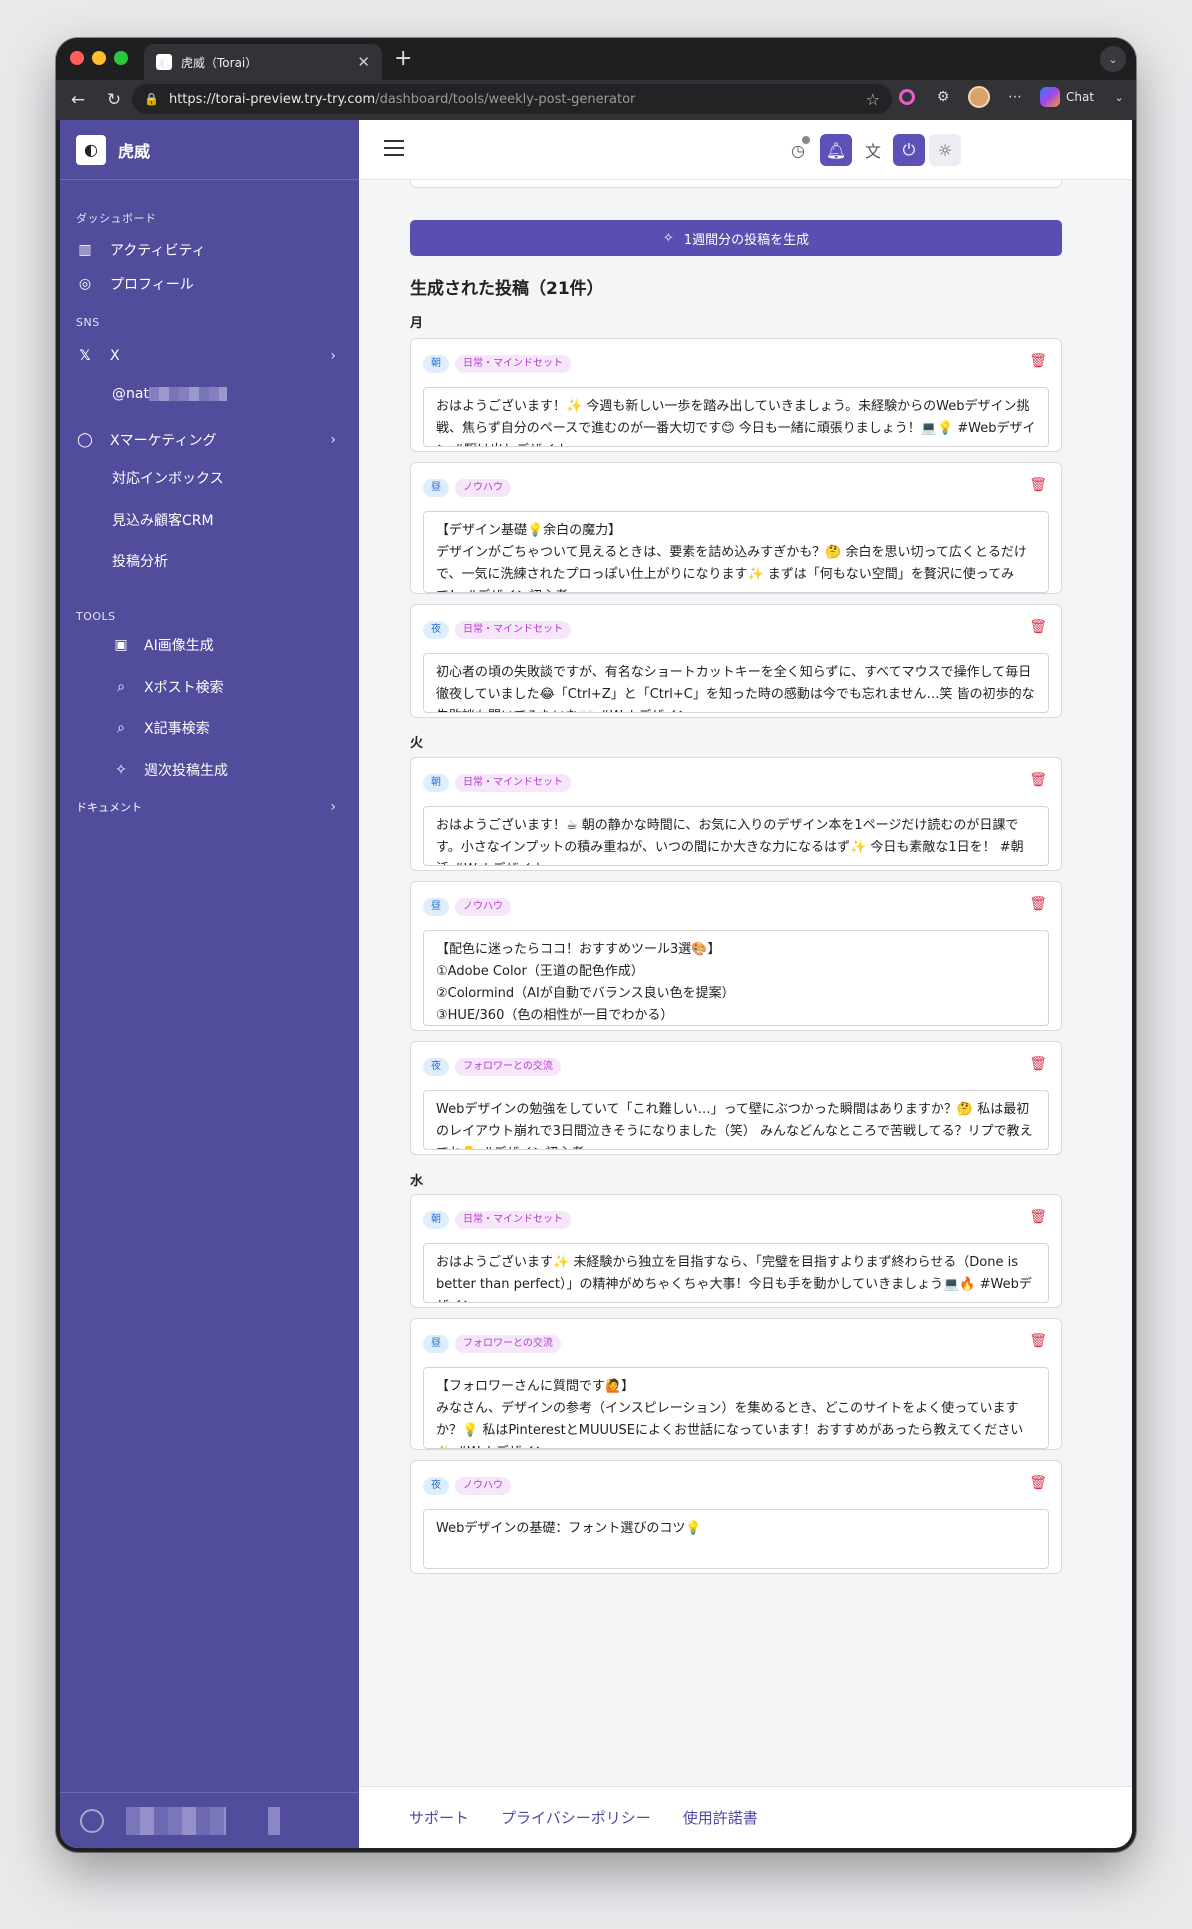 Image resolution: width=1192 pixels, height=1929 pixels. What do you see at coordinates (168, 478) in the screenshot?
I see `sidebar-item-inbox: 対応インボックス` at bounding box center [168, 478].